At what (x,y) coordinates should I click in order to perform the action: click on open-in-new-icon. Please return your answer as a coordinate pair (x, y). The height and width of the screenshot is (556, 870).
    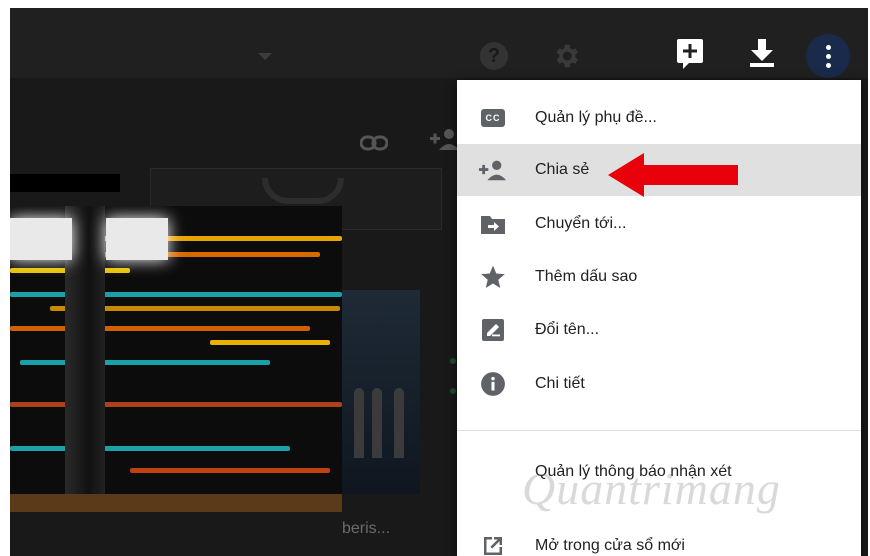
    Looking at the image, I should click on (493, 544).